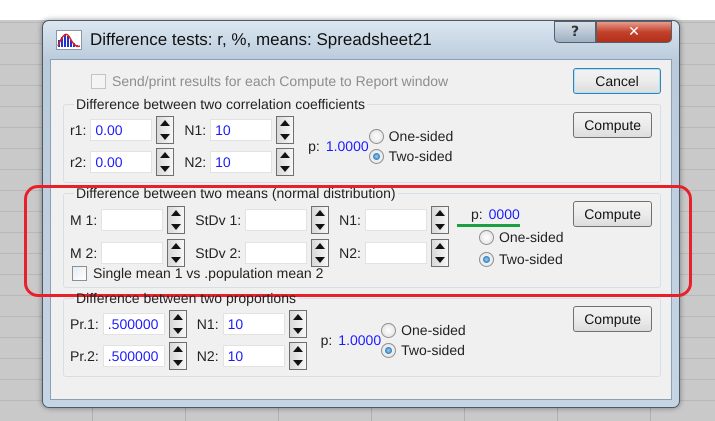 The height and width of the screenshot is (421, 715). What do you see at coordinates (79, 273) in the screenshot?
I see `checkbox` at bounding box center [79, 273].